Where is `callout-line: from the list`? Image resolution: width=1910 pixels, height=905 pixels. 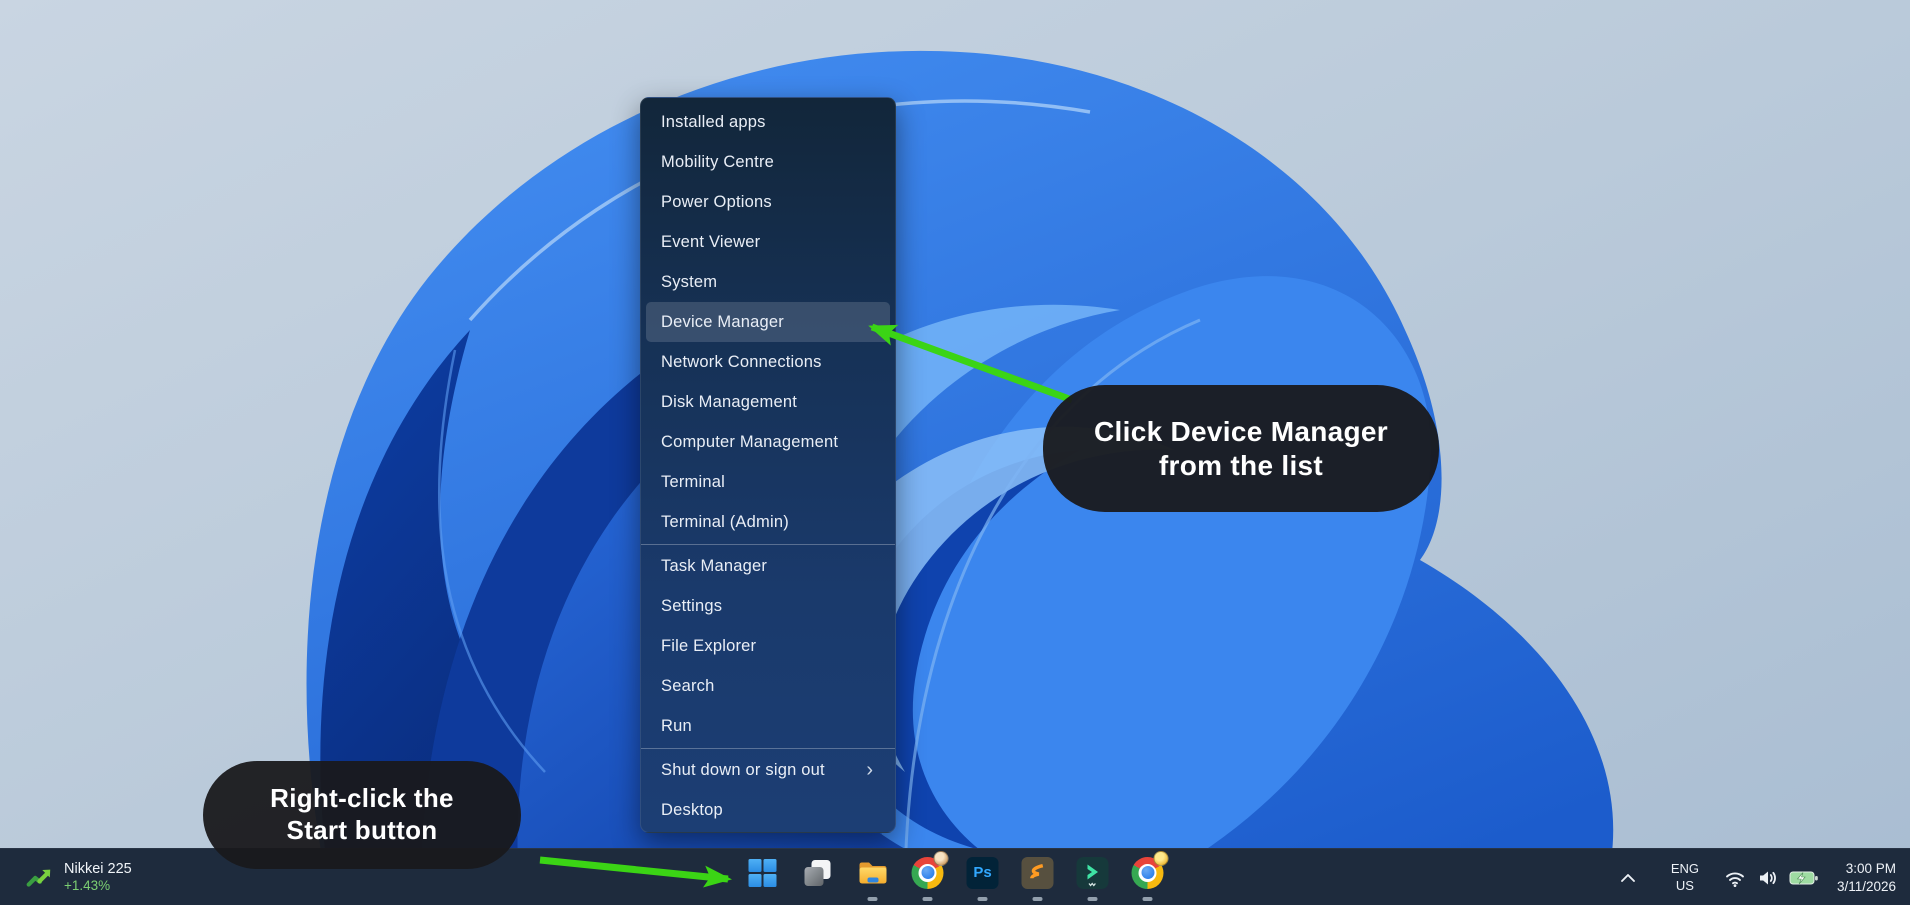 callout-line: from the list is located at coordinates (1241, 465).